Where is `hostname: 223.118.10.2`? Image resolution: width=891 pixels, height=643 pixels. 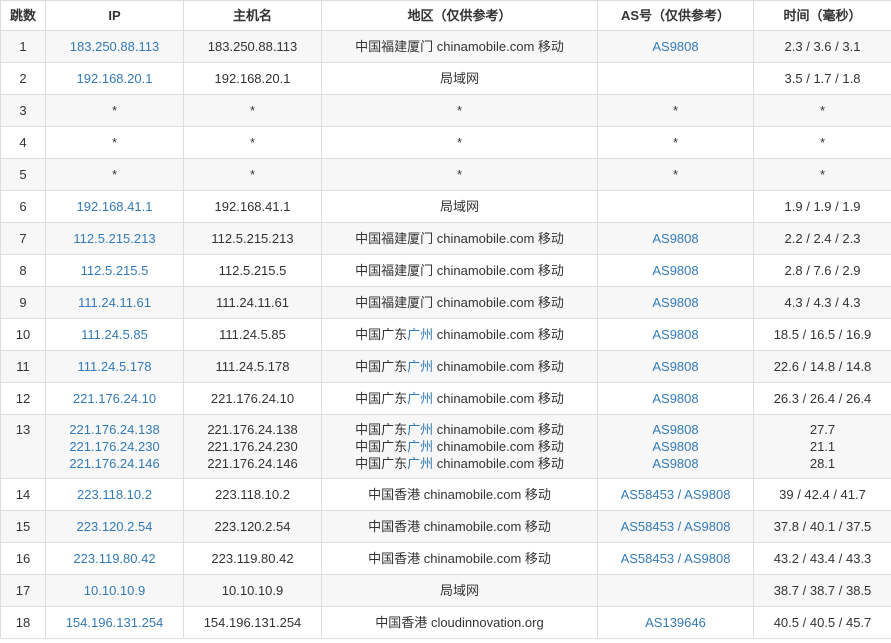 hostname: 223.118.10.2 is located at coordinates (252, 494).